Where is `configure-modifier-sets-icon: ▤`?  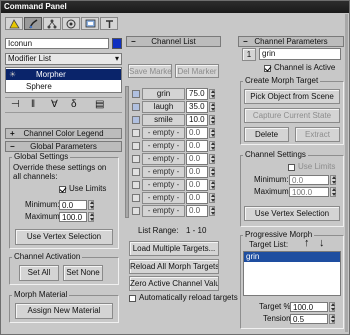
configure-modifier-sets-icon: ▤ is located at coordinates (99, 104).